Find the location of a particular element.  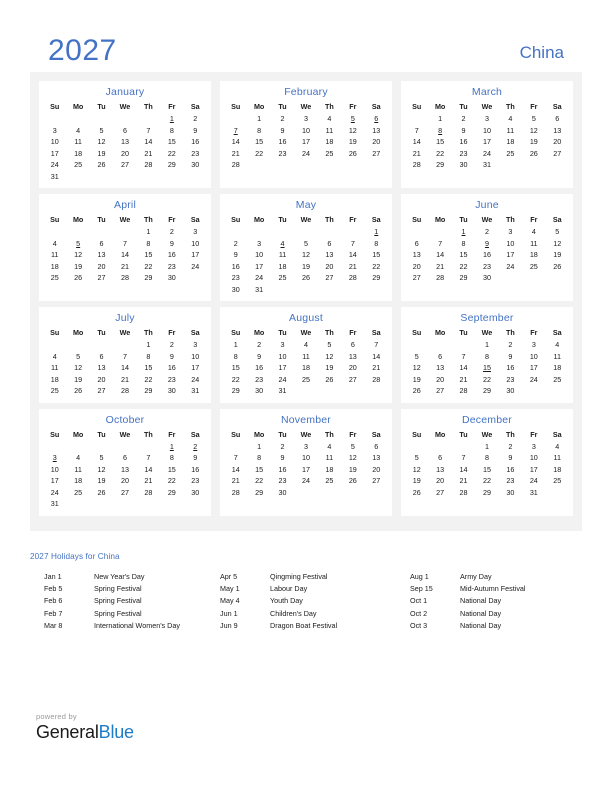

day-cell-holiday: 5 is located at coordinates (77, 244).